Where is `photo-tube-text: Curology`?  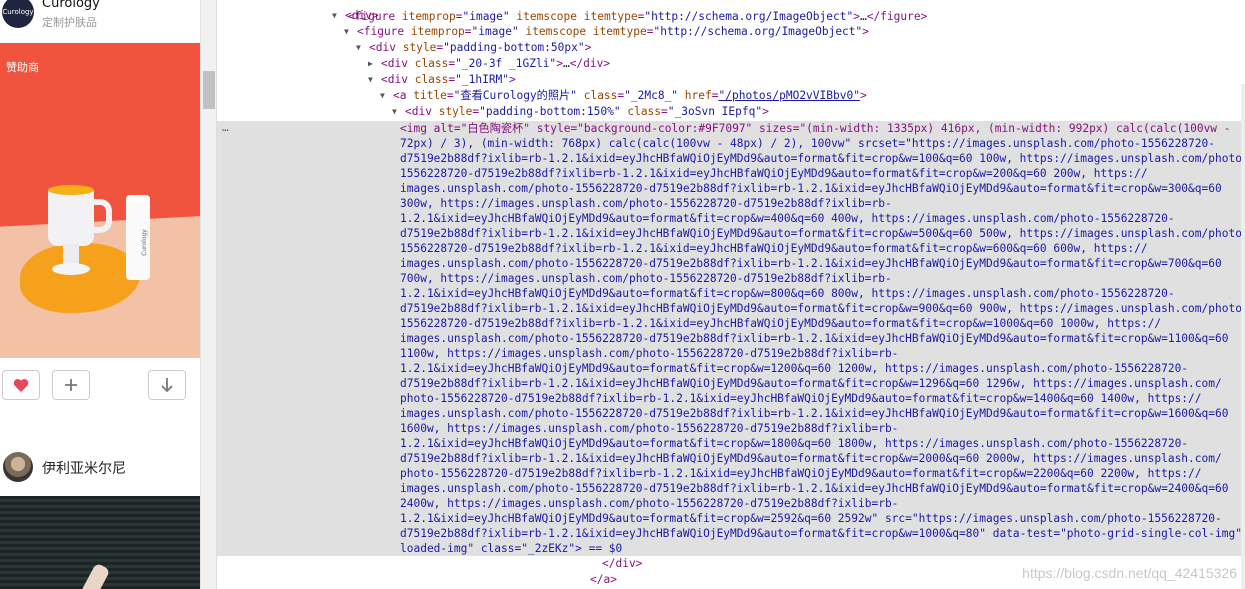
photo-tube-text: Curology is located at coordinates (144, 242).